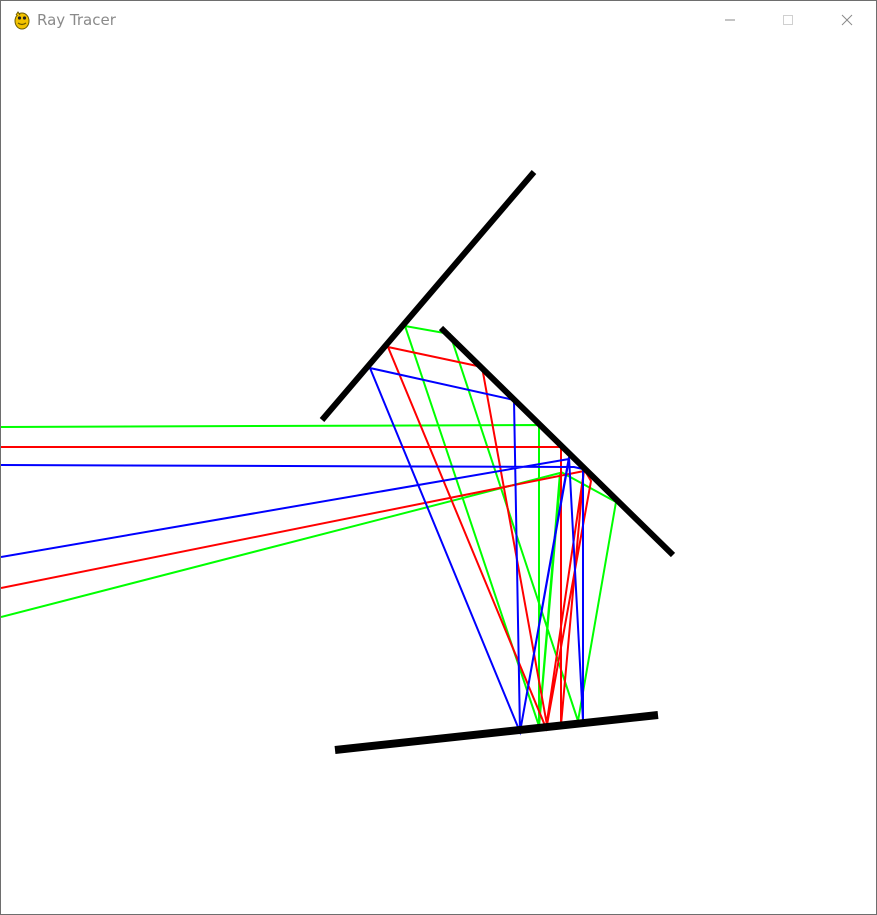 The height and width of the screenshot is (915, 877). I want to click on close-button, so click(847, 20).